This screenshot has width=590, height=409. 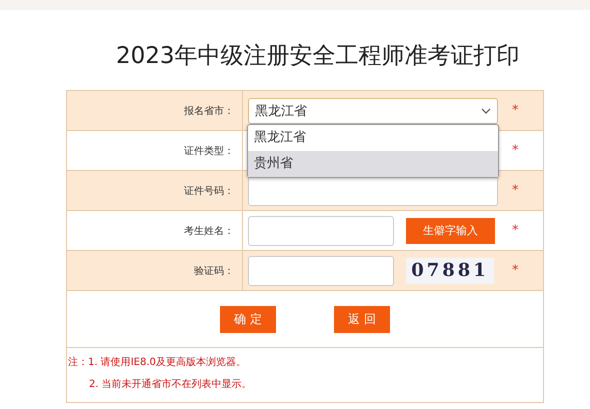 I want to click on field-label: 证件号码：, so click(x=209, y=191).